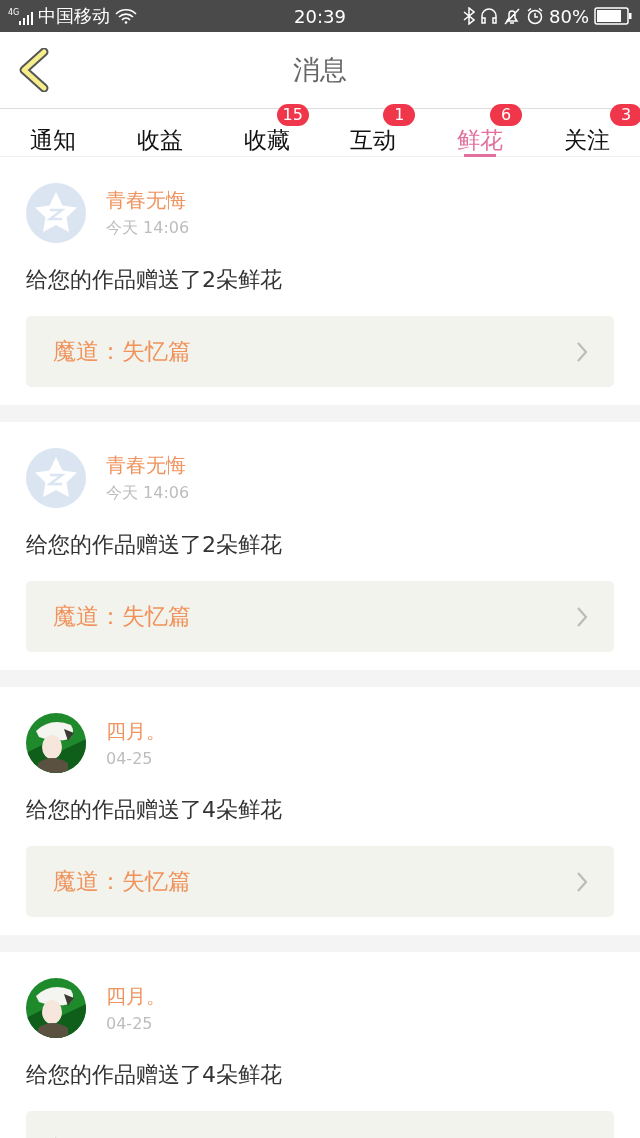  I want to click on bluetooth-icon, so click(469, 16).